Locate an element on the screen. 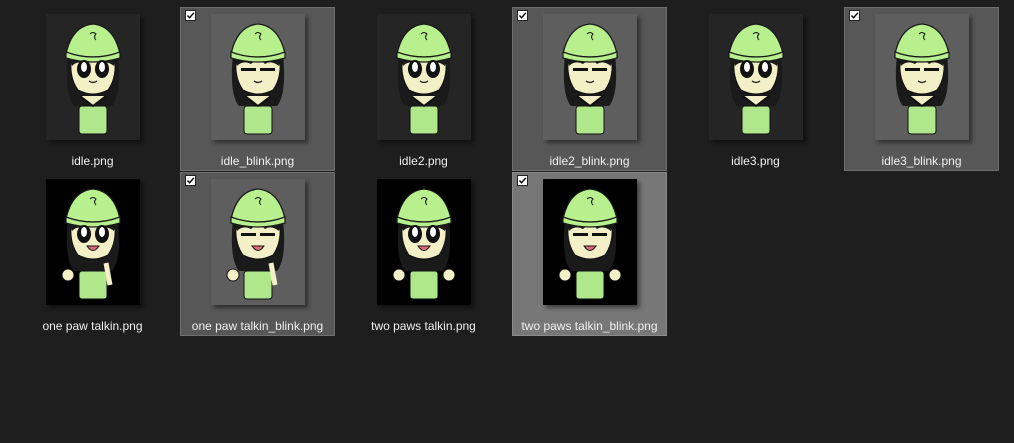  file-tile: idle2_blink.png is located at coordinates (589, 89).